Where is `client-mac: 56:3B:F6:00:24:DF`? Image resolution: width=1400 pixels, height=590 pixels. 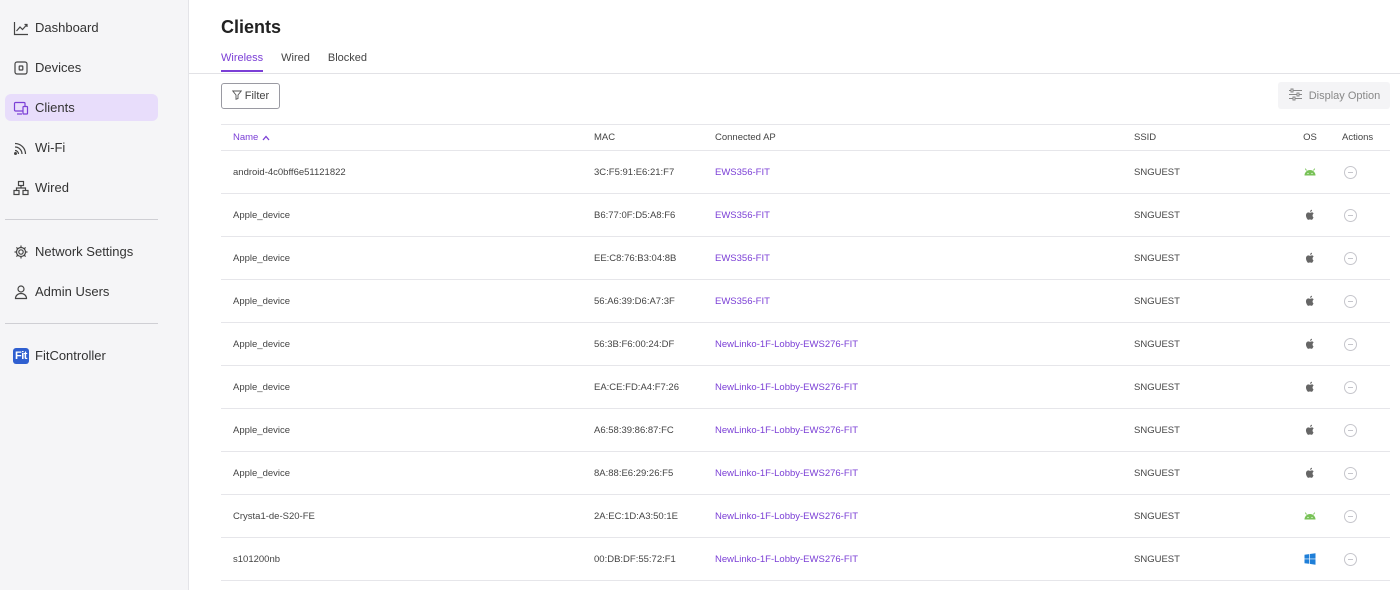 client-mac: 56:3B:F6:00:24:DF is located at coordinates (634, 344).